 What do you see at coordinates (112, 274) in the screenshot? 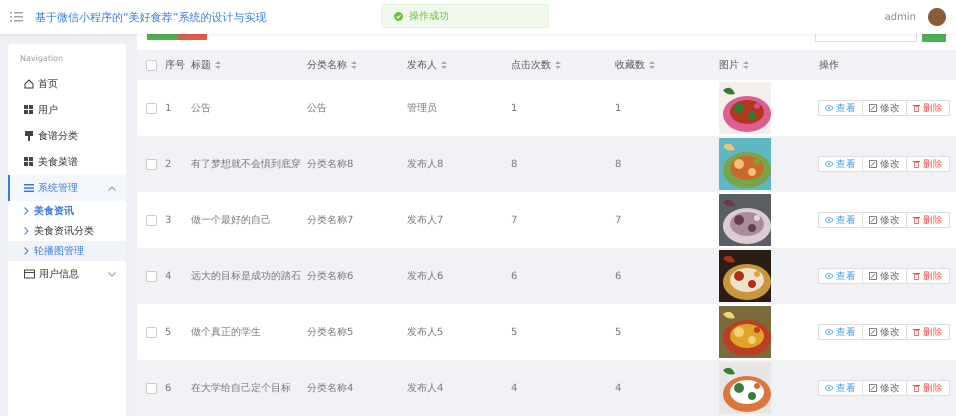
I see `chevron-down-icon` at bounding box center [112, 274].